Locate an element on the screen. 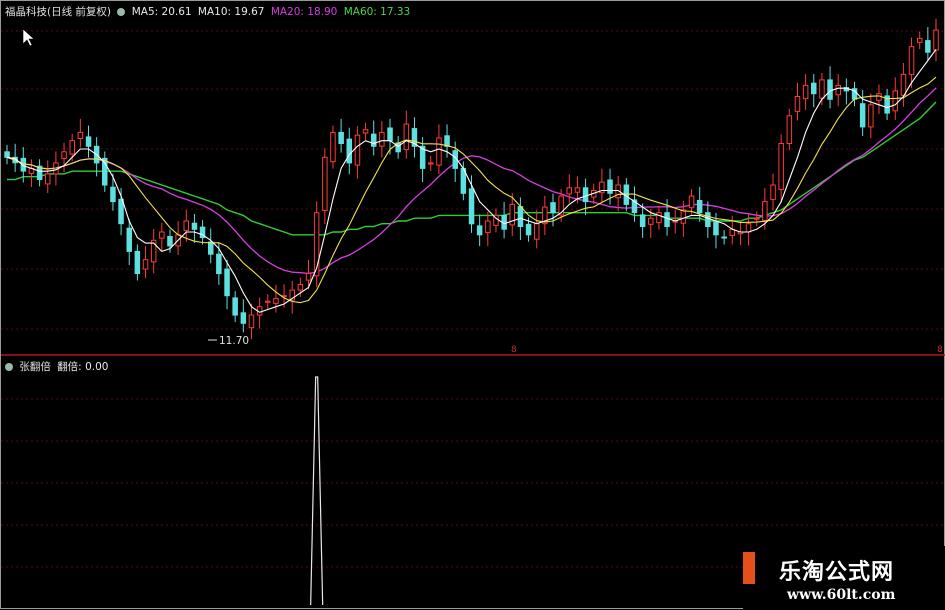 Image resolution: width=945 pixels, height=610 pixels. marker-mid: 8 is located at coordinates (514, 350).